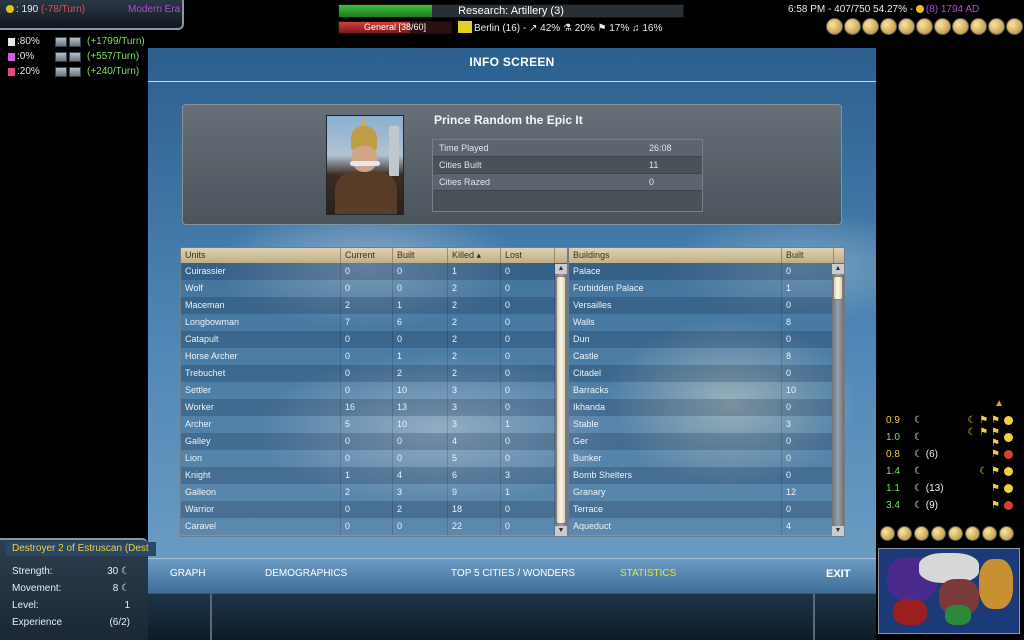 This screenshot has height=640, width=1024. What do you see at coordinates (11, 41) in the screenshot?
I see `research-flask-icon` at bounding box center [11, 41].